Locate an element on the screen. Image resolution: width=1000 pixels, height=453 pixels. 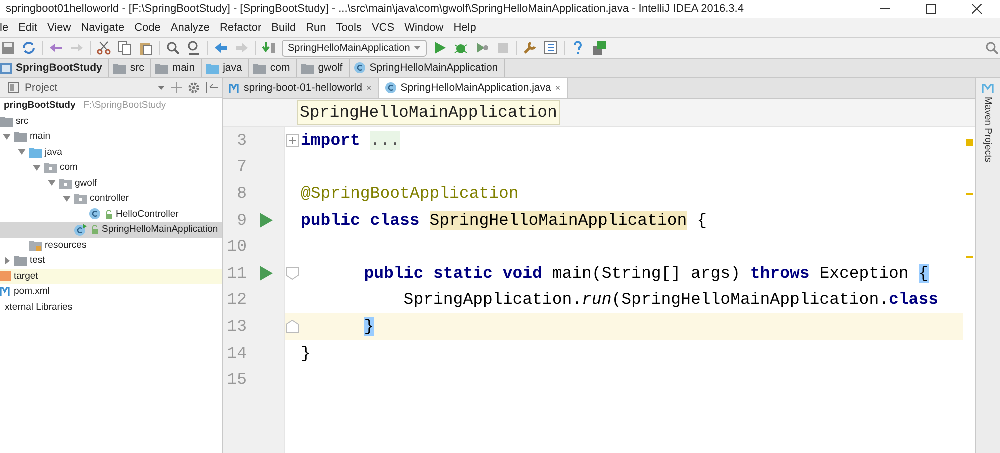
code-line: SpringApplication.run(SpringHelloMainApplication.class is located at coordinates (670, 300).